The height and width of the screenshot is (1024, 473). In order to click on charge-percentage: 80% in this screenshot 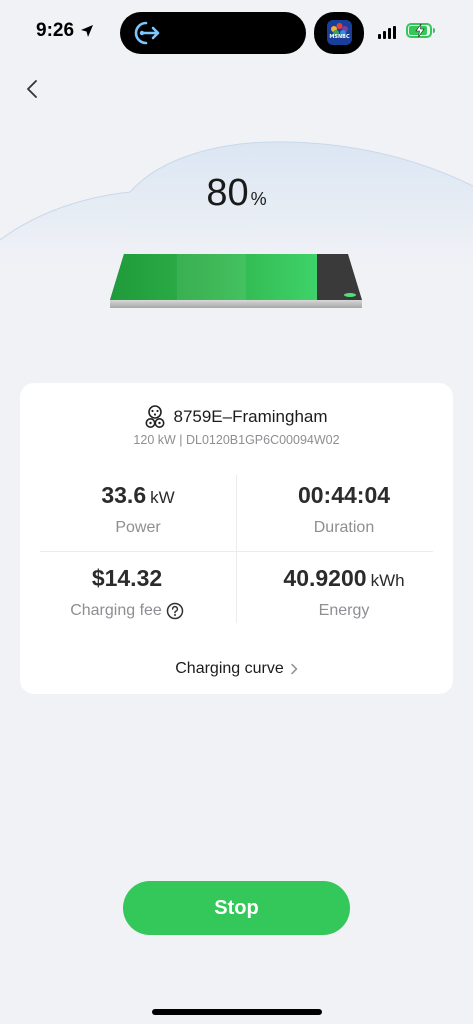, I will do `click(236, 193)`.